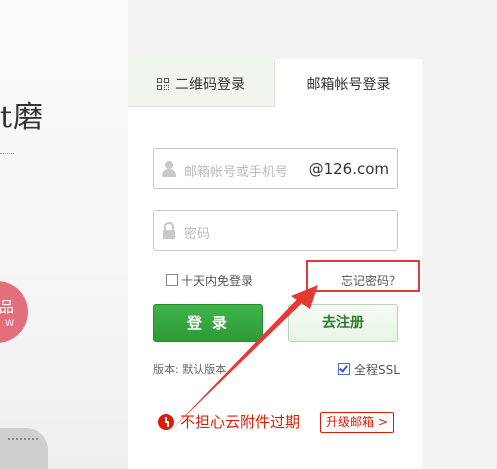 This screenshot has width=497, height=469. Describe the element at coordinates (24, 448) in the screenshot. I see `promo-product-image` at that location.